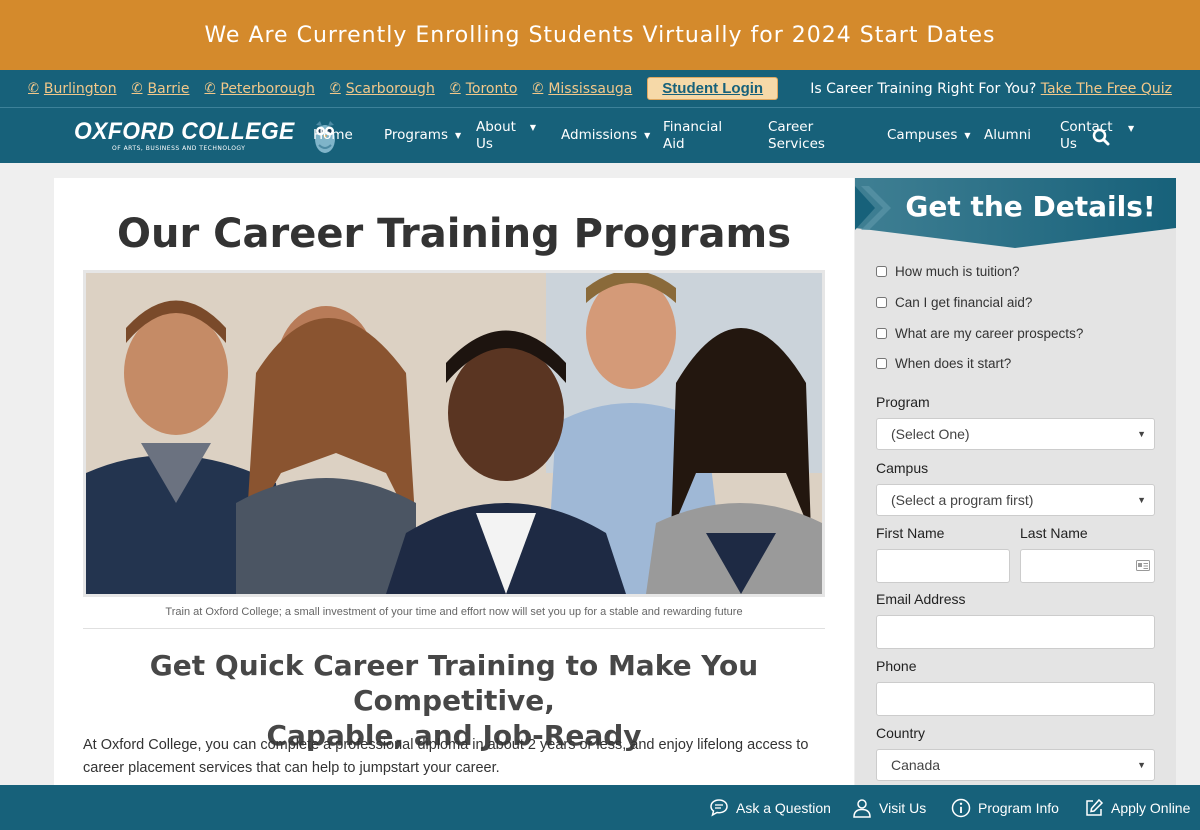  What do you see at coordinates (719, 808) in the screenshot?
I see `chat-icon` at bounding box center [719, 808].